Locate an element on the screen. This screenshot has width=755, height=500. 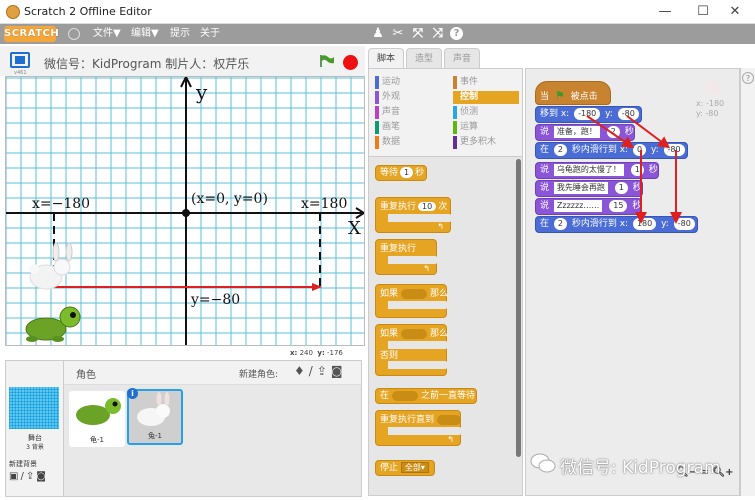
language-globe-icon is located at coordinates (74, 34).